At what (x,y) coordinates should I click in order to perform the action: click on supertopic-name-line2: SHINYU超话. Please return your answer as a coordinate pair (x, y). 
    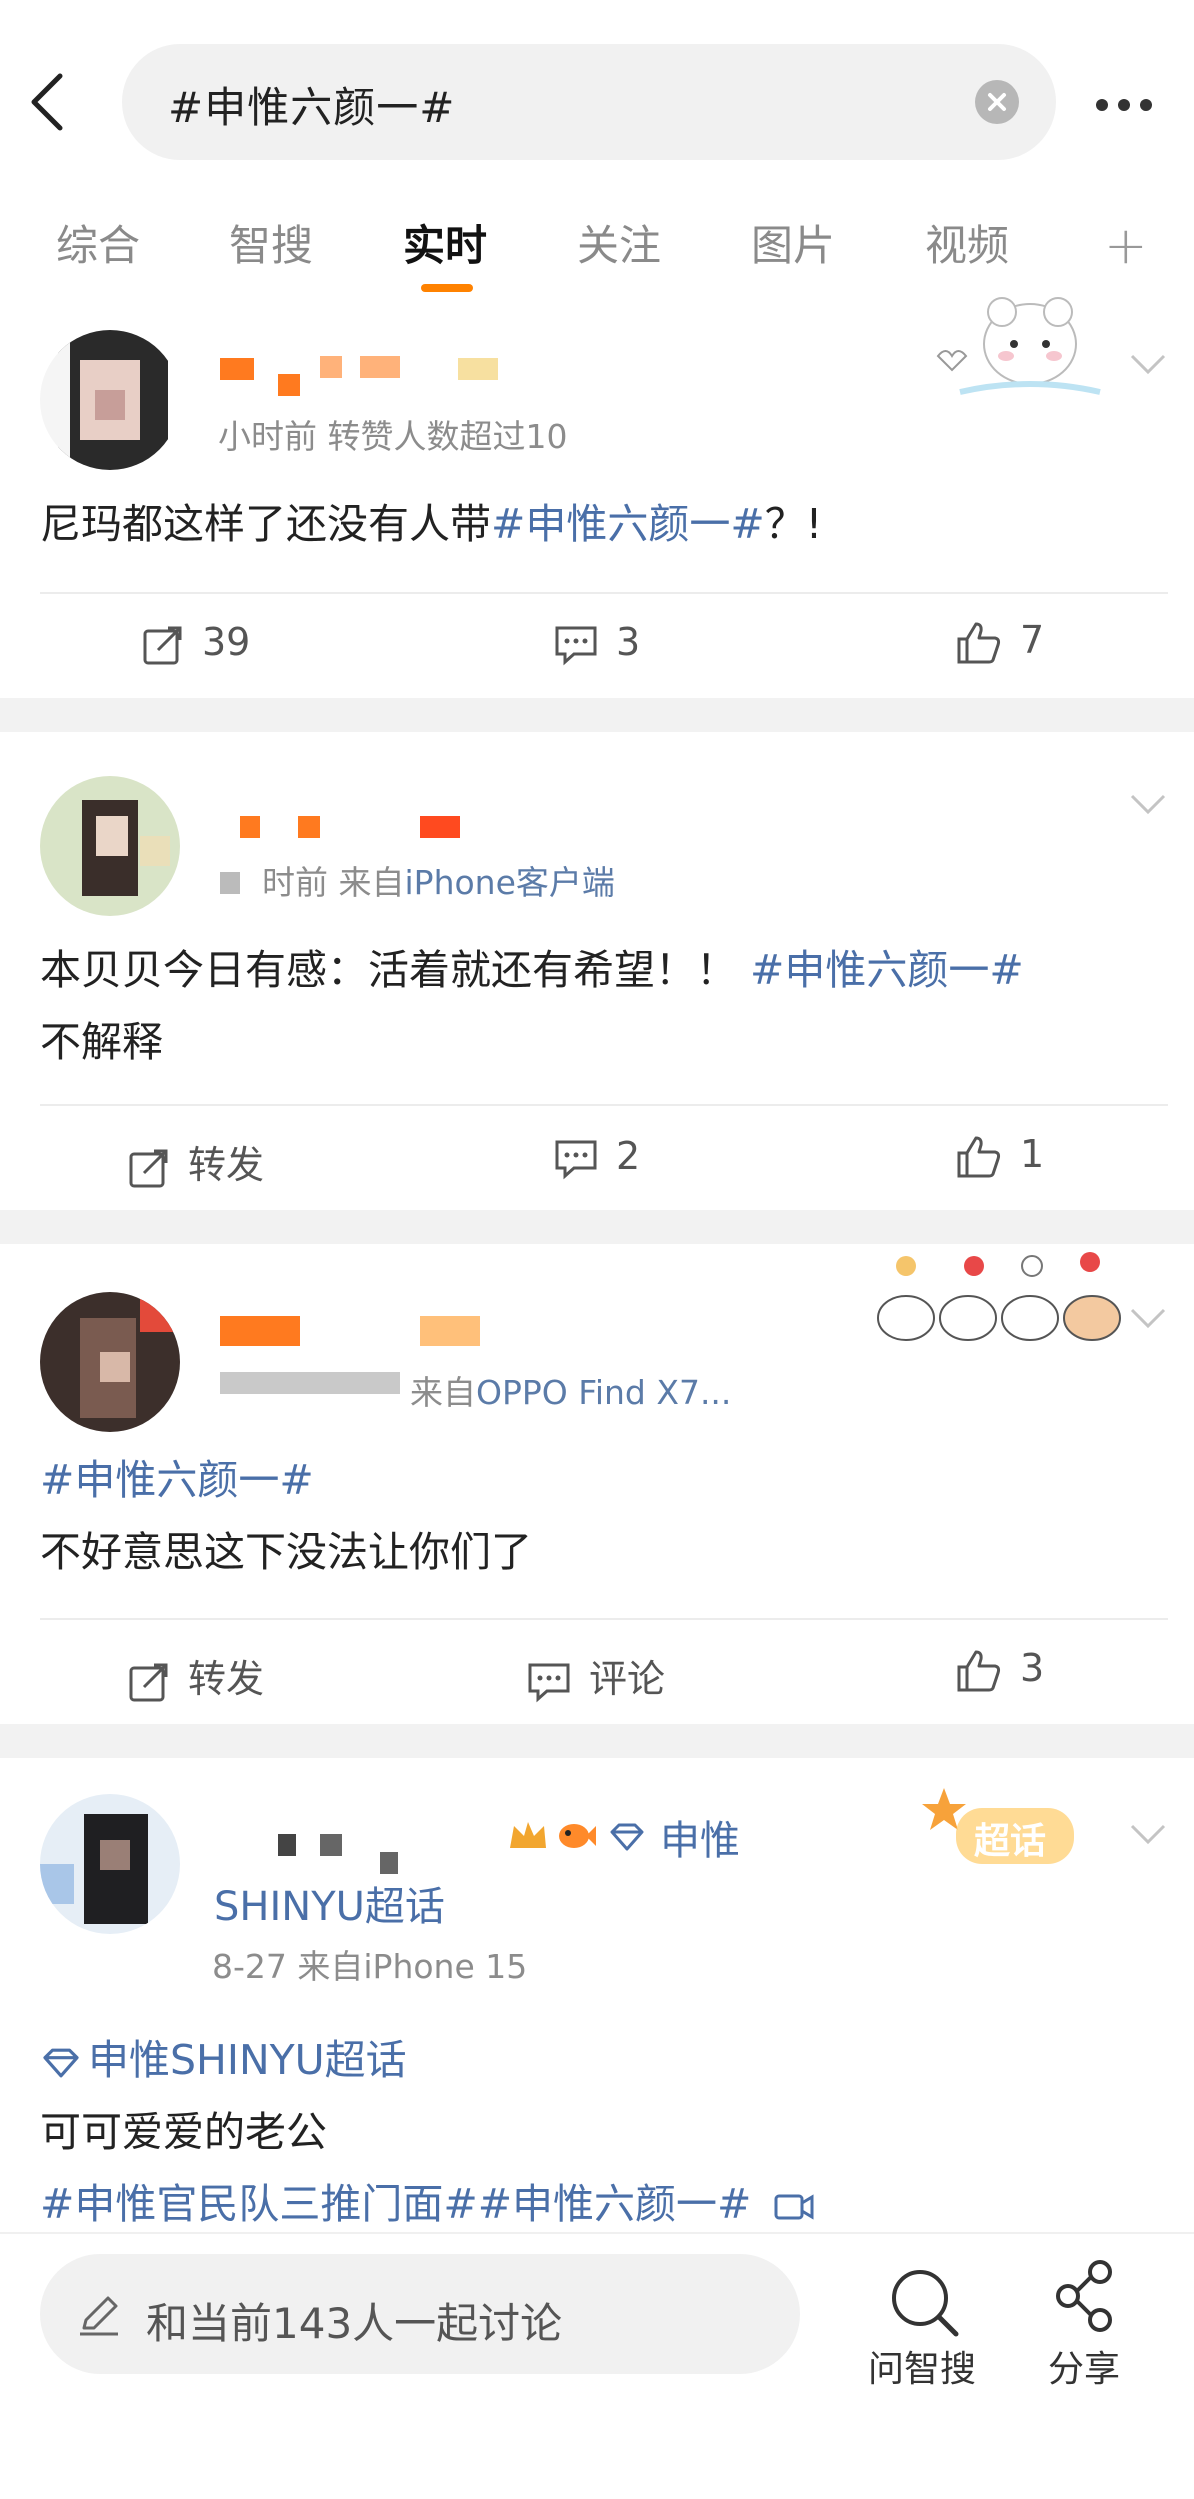
    Looking at the image, I should click on (329, 1903).